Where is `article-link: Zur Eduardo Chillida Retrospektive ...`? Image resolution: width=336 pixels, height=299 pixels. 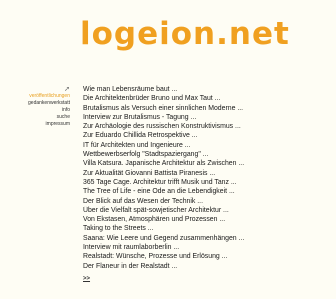 article-link: Zur Eduardo Chillida Retrospektive ... is located at coordinates (208, 135).